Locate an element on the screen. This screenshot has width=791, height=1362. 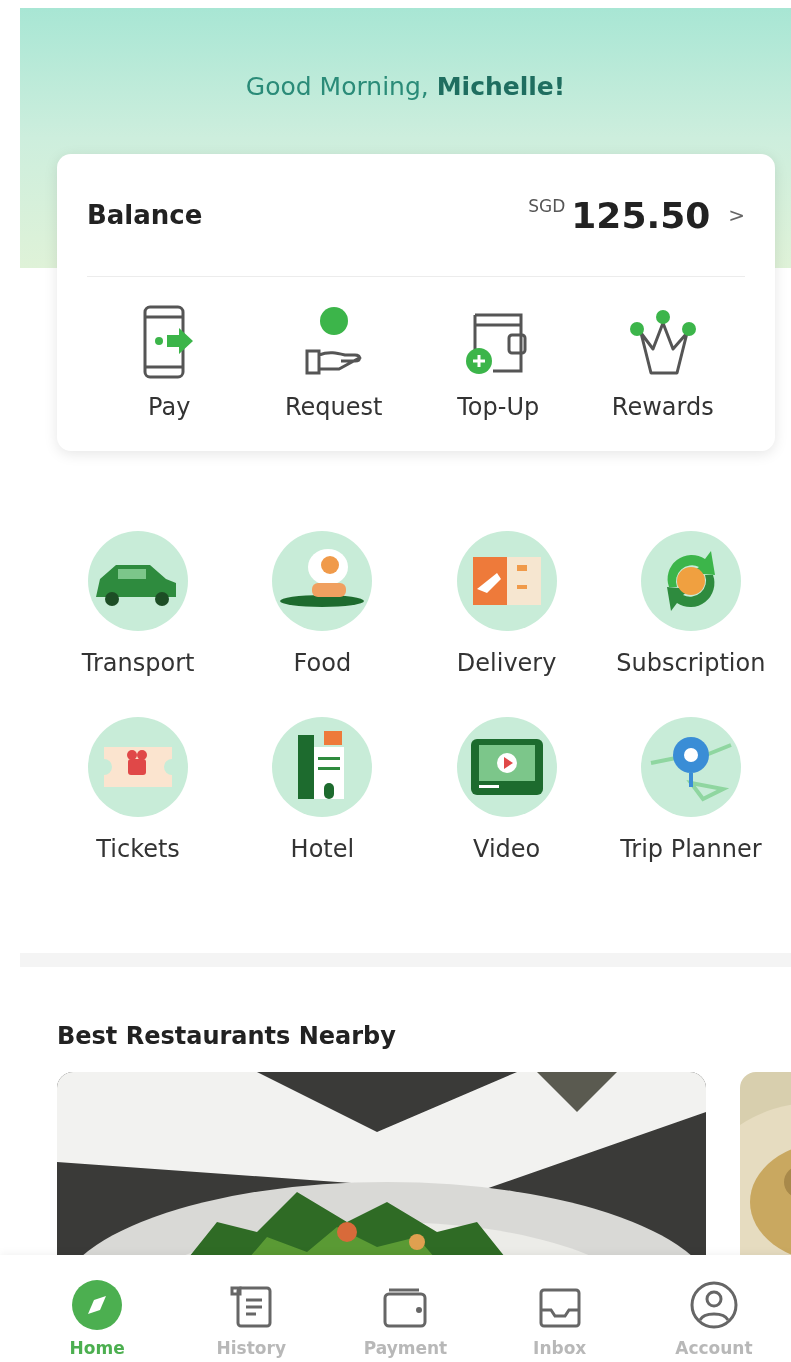
wallet-action: Top-Up is located at coordinates (498, 363).